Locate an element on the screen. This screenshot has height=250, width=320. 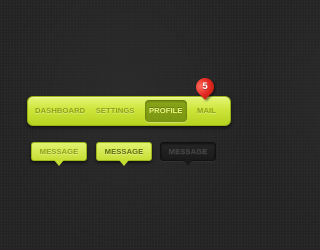
message-tooltip-dark: MESSAGE is located at coordinates (188, 154).